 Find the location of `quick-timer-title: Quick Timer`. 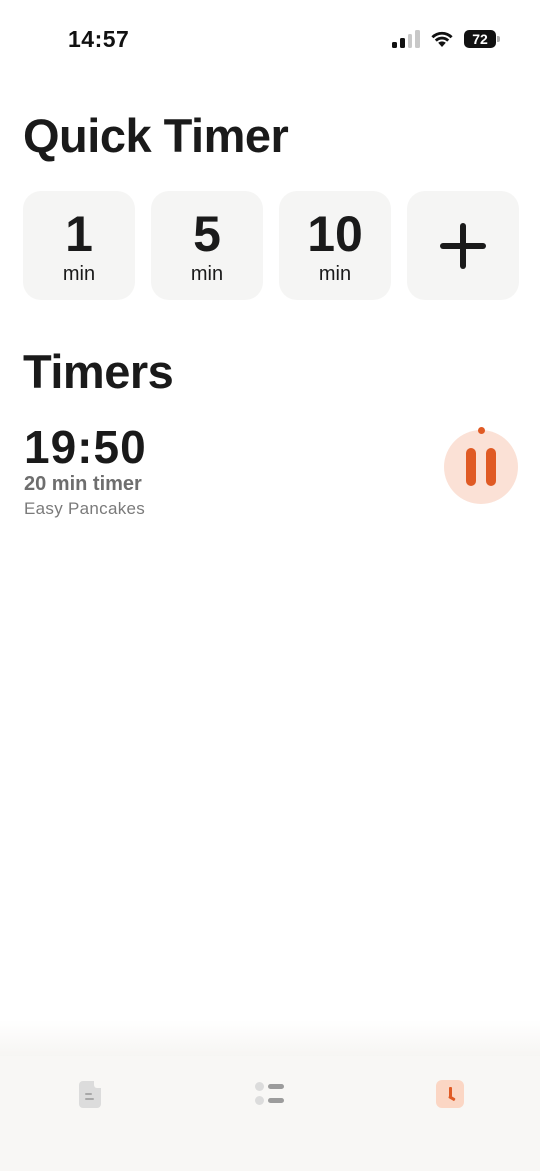

quick-timer-title: Quick Timer is located at coordinates (156, 135).